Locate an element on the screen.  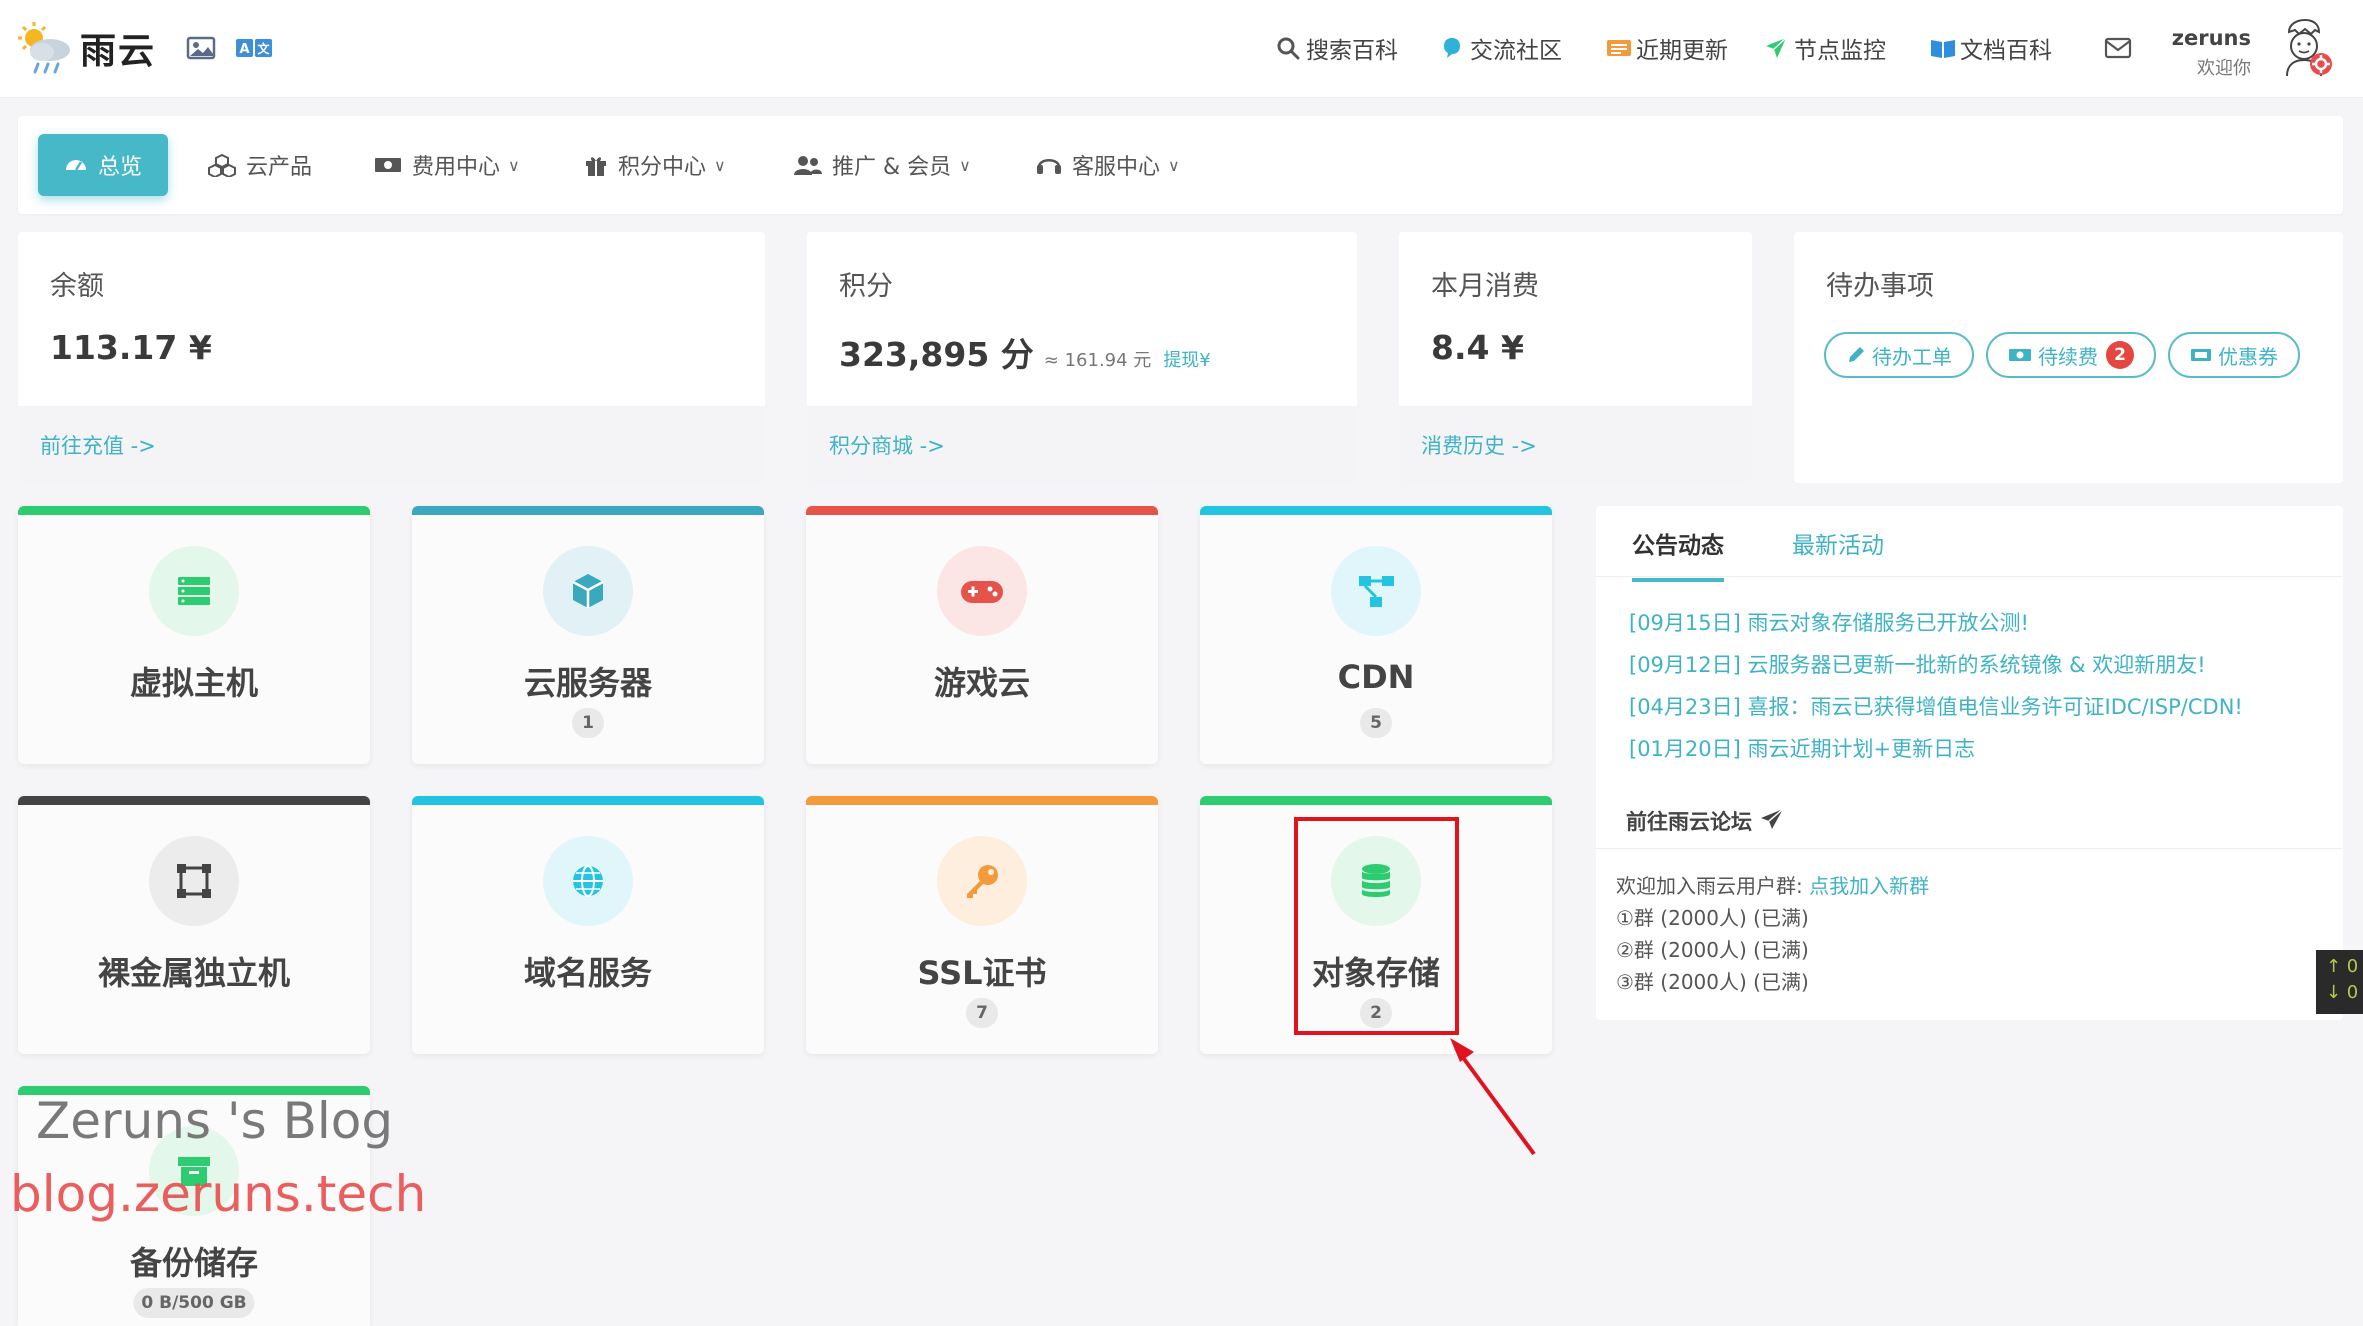
watermark-url: blog.zeruns.tech is located at coordinates (218, 1194).